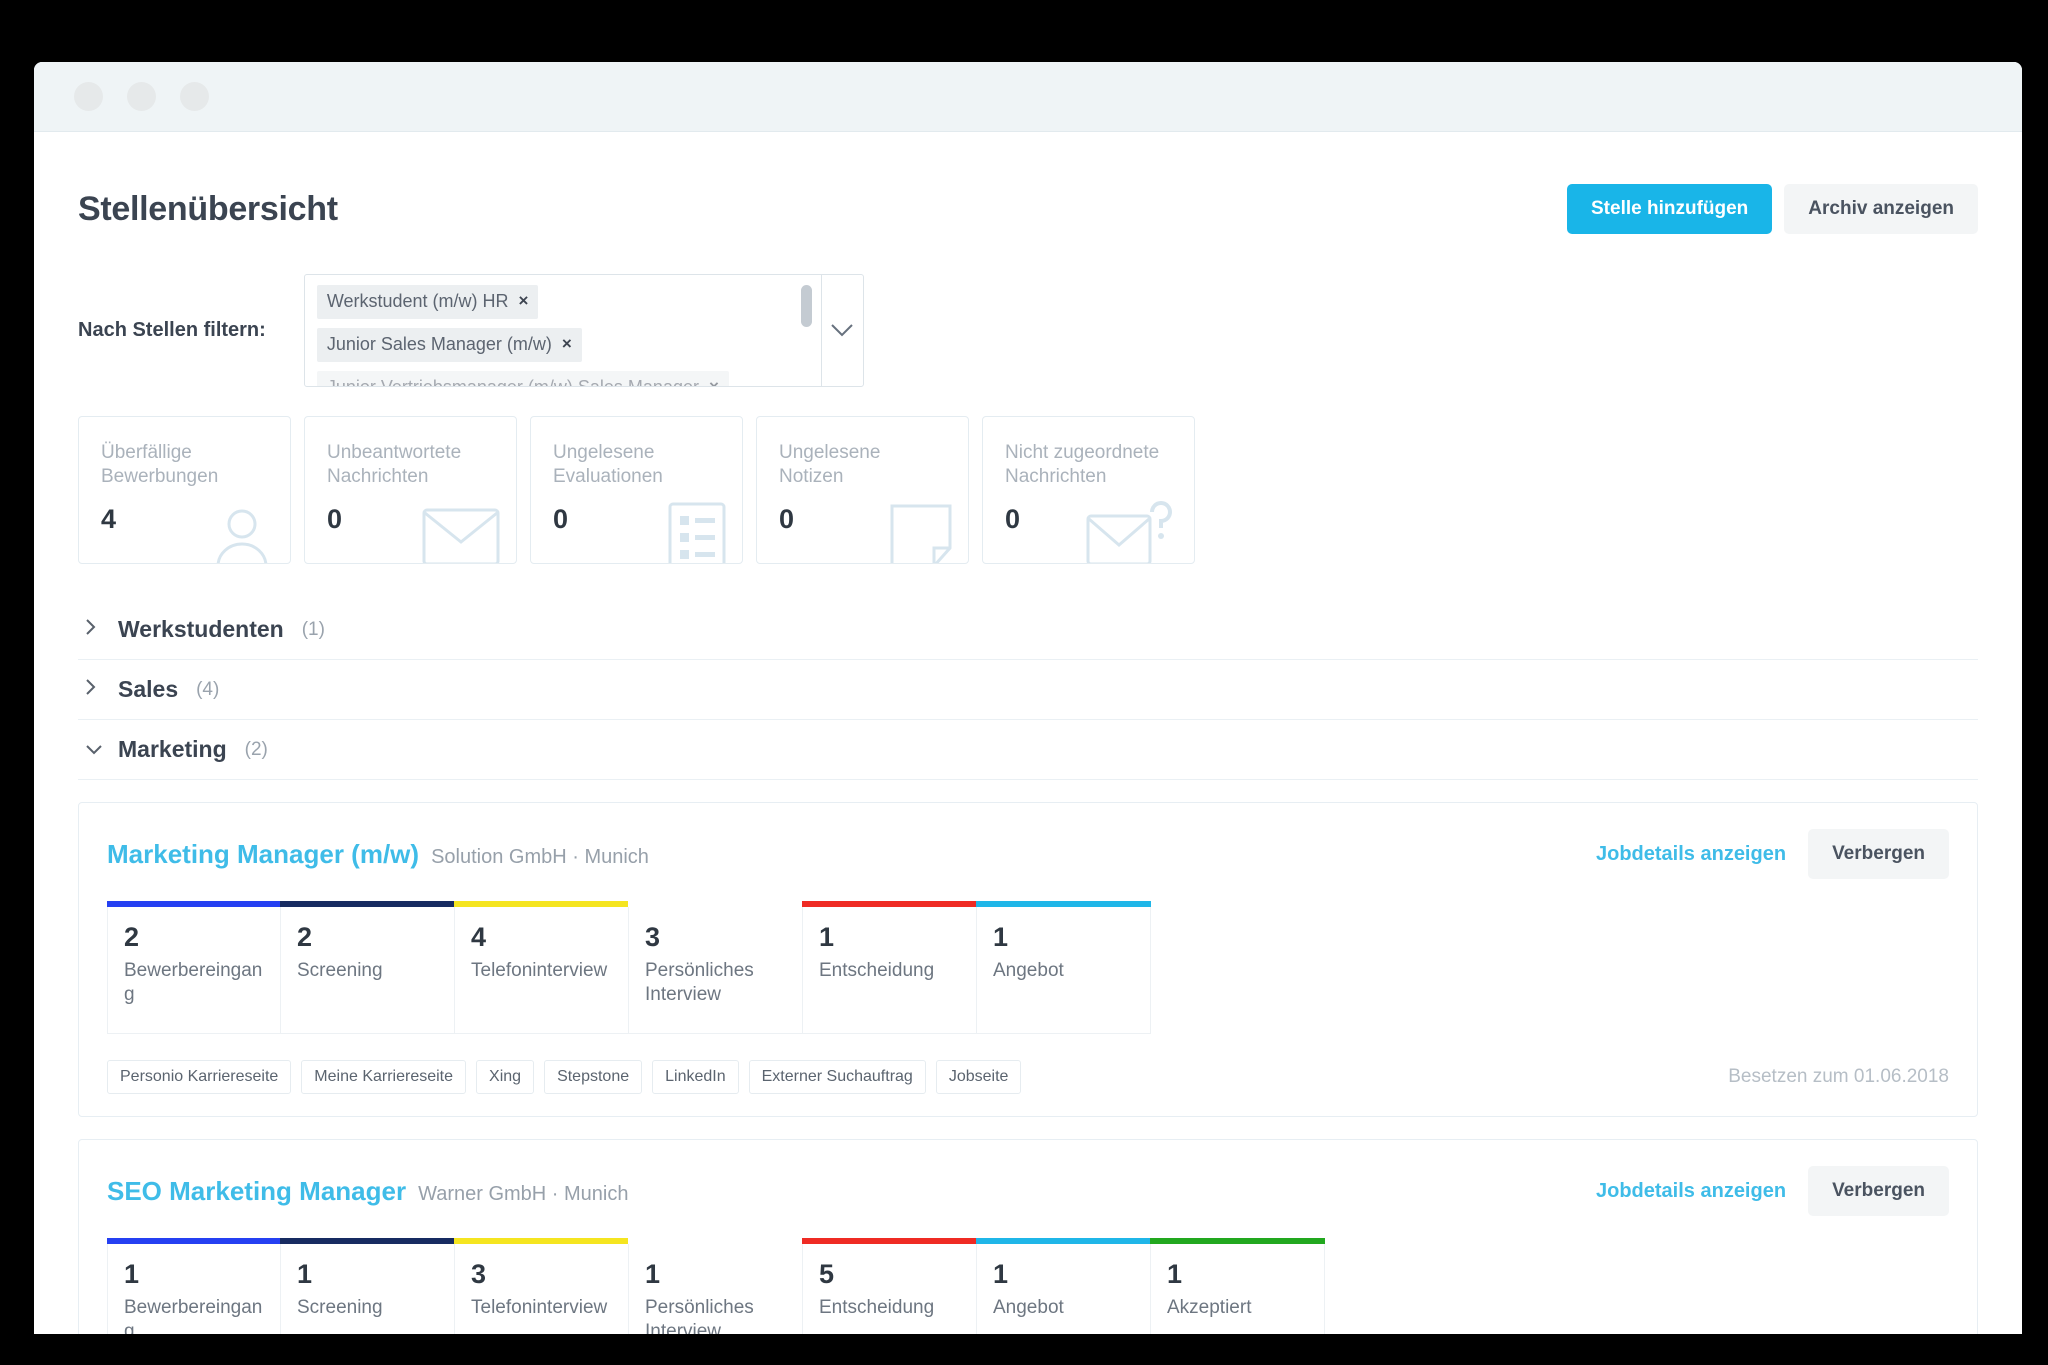  I want to click on pipeline-stage: 1 Entscheidung, so click(889, 967).